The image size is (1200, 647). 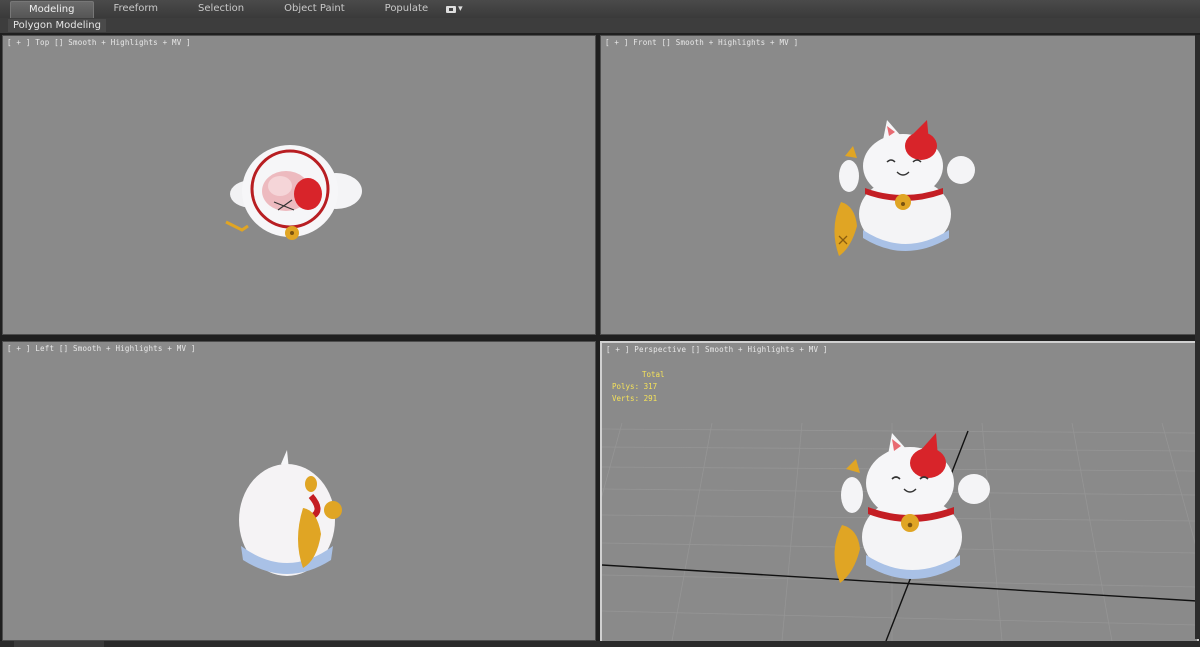 I want to click on stats-verts: Verts: 291, so click(x=635, y=398).